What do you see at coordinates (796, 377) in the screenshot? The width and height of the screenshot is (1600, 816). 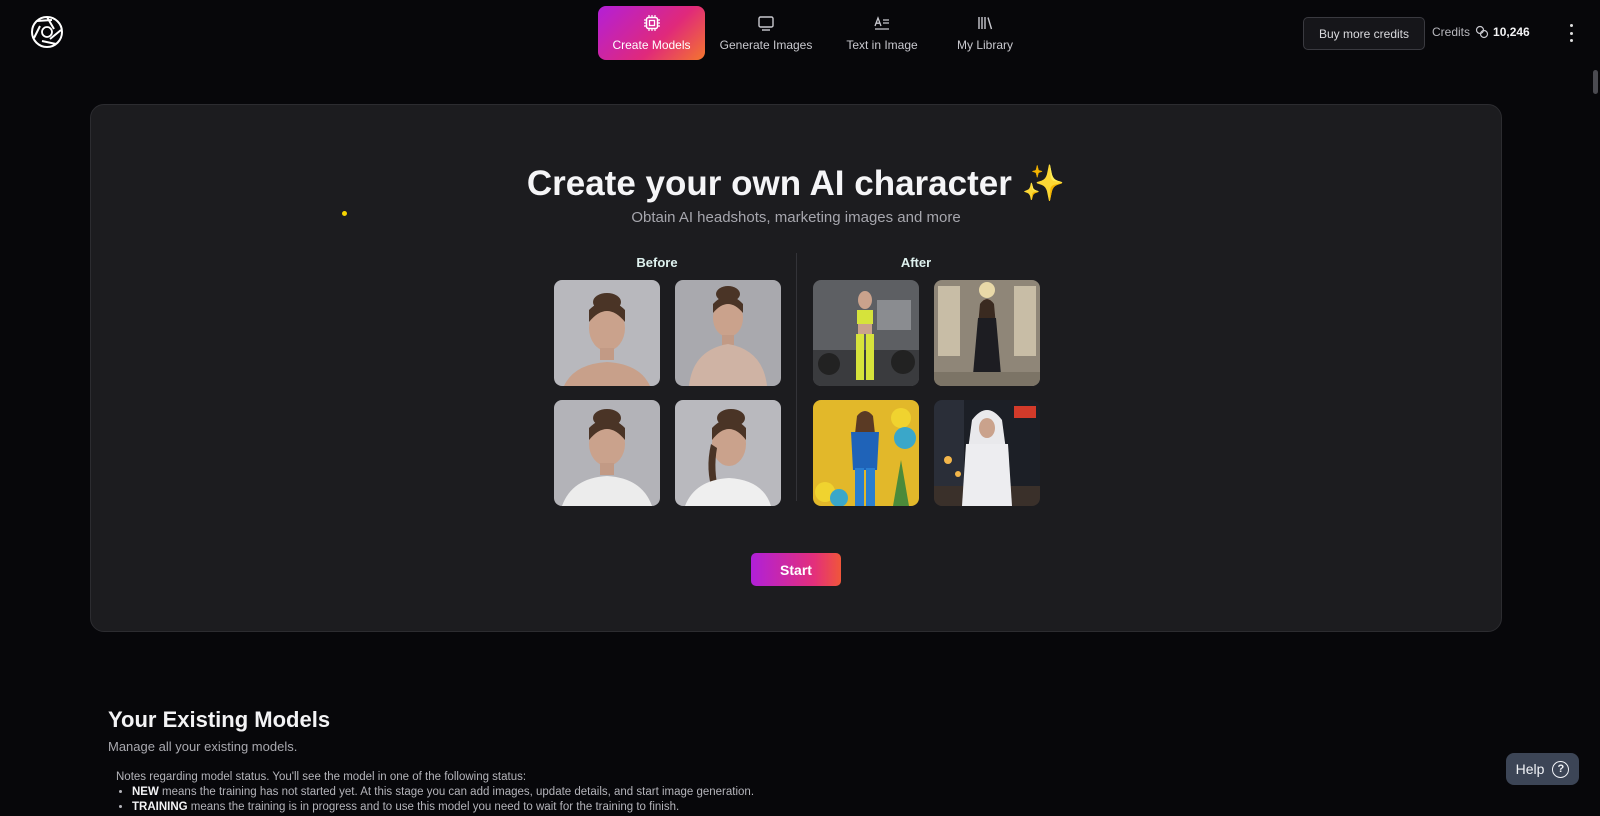 I see `column-divider` at bounding box center [796, 377].